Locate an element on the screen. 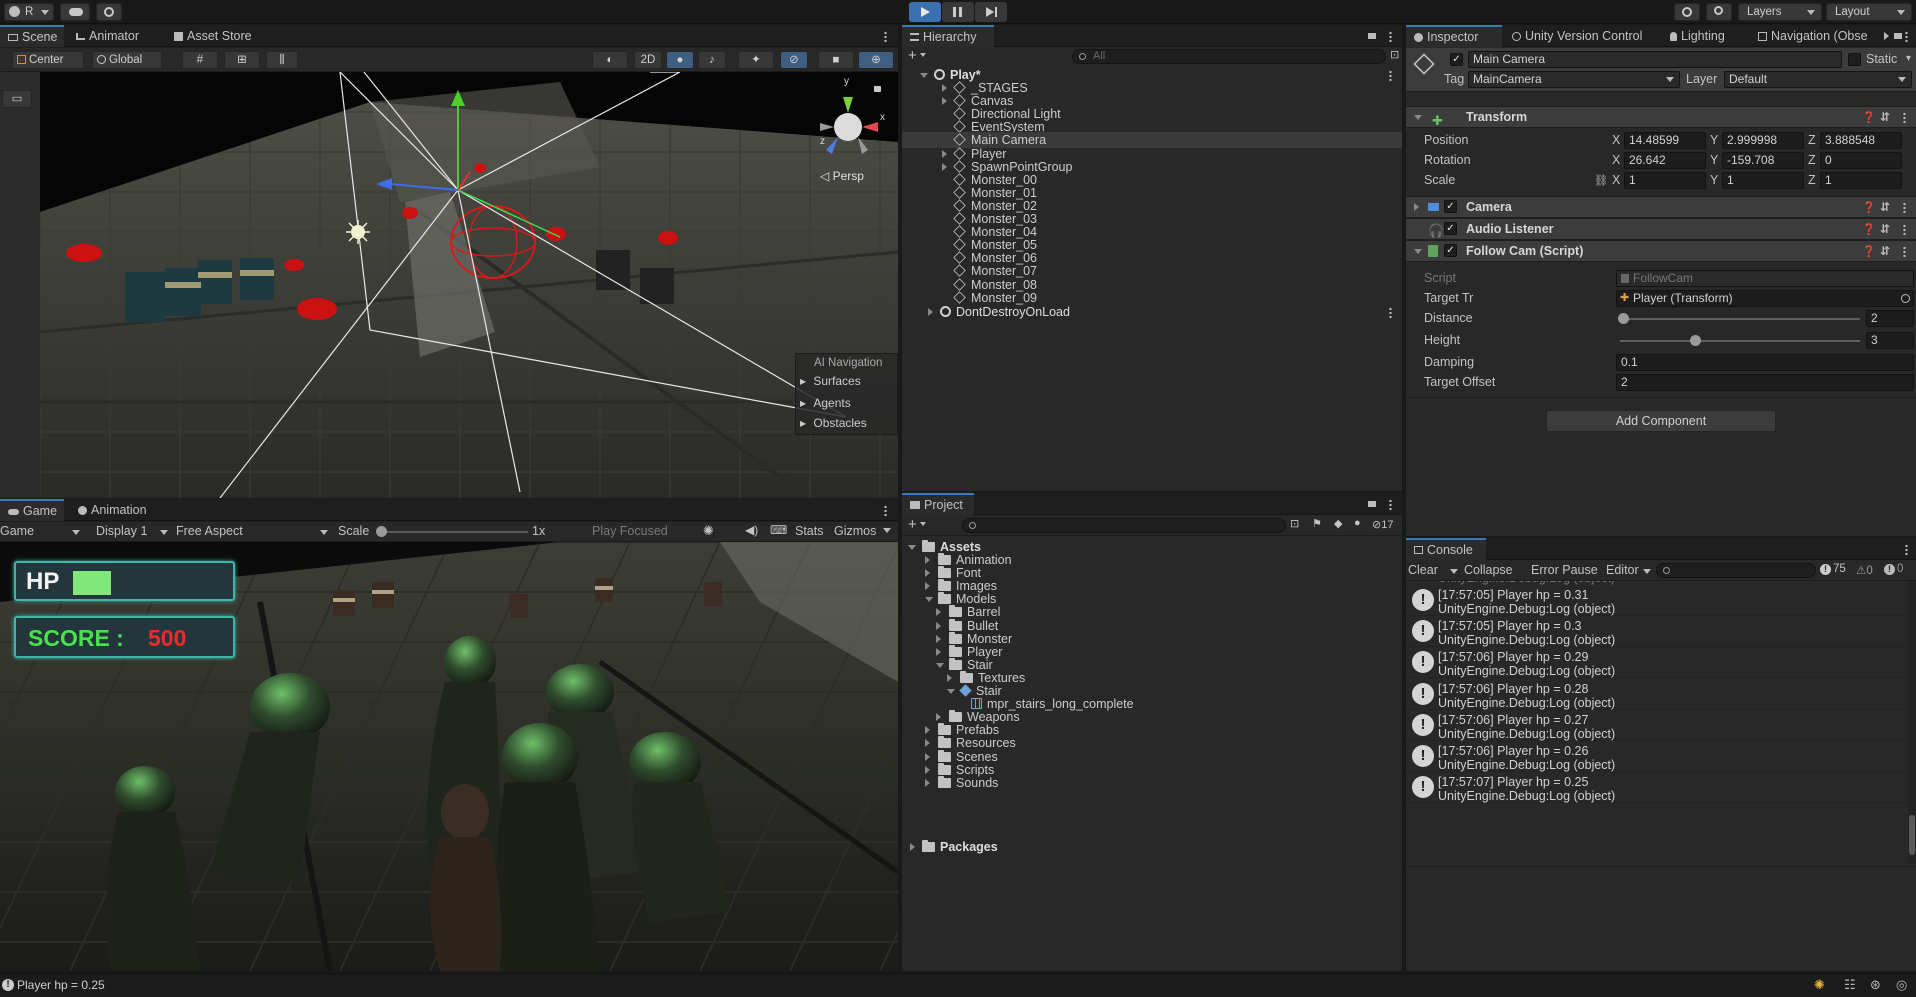 This screenshot has width=1916, height=997. display-dropdown: Display 1 is located at coordinates (132, 531).